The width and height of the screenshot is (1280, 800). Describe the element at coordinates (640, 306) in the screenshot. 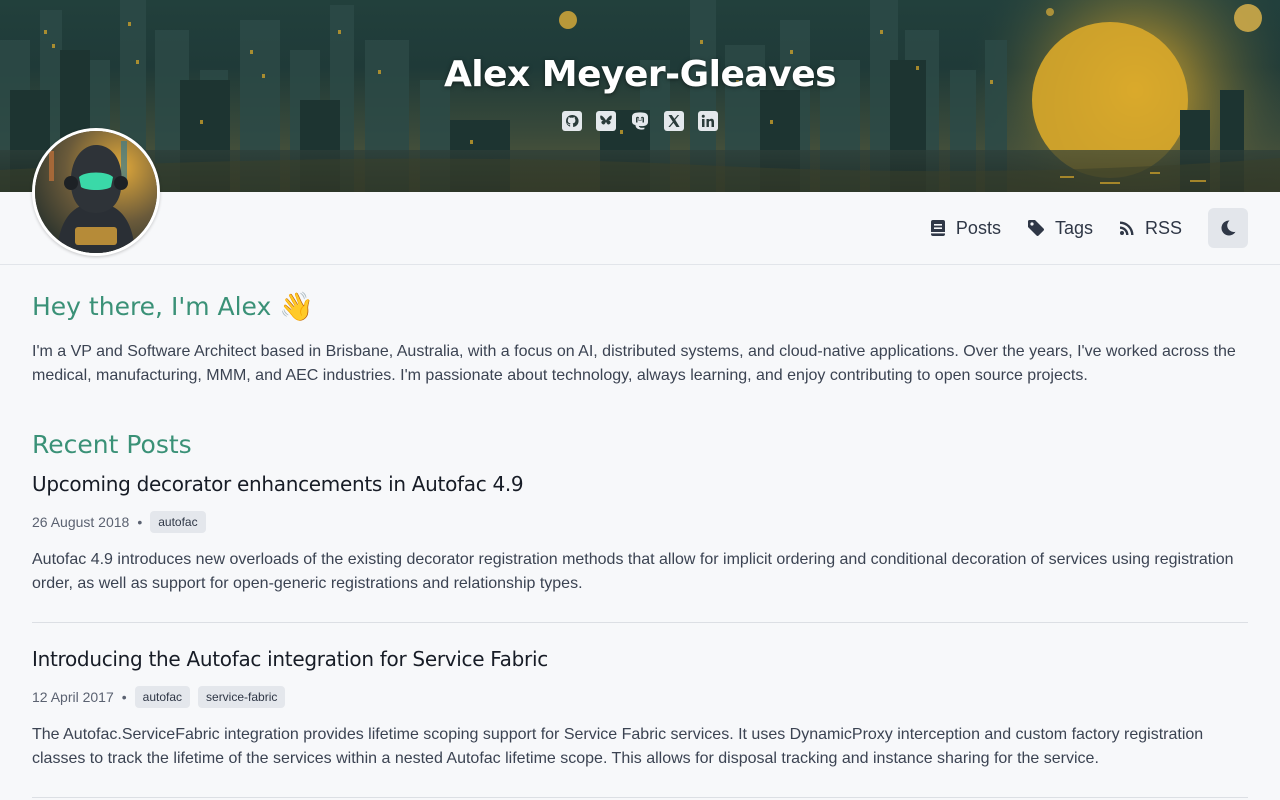

I see `intro-heading: Hey there, I'm Alex 👋` at that location.